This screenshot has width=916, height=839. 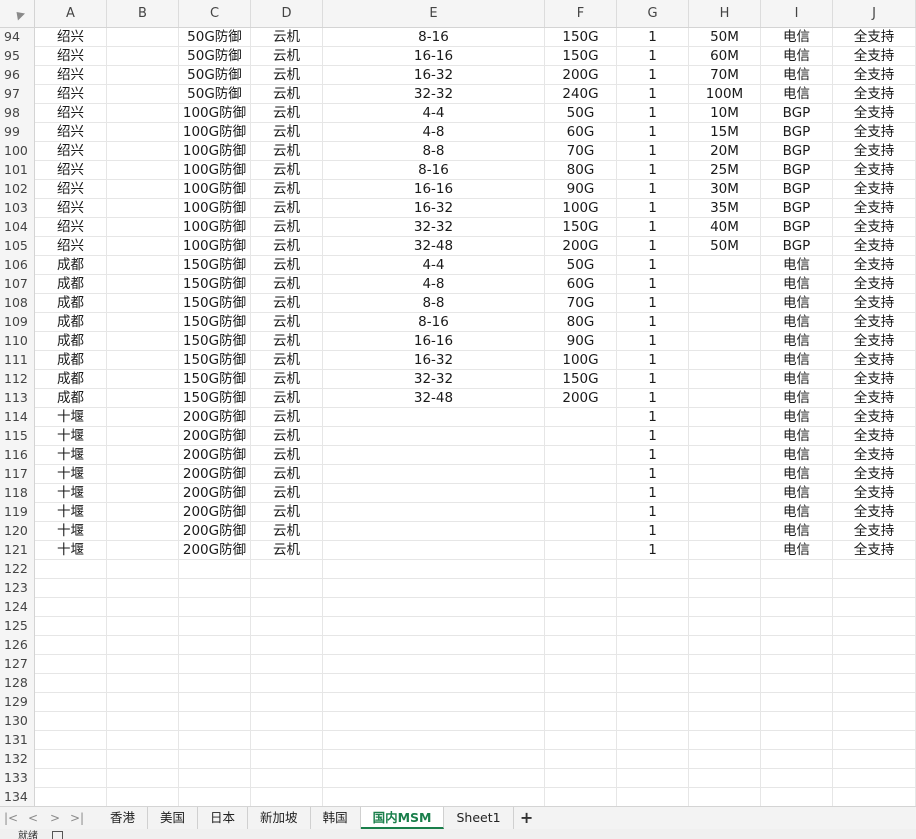 What do you see at coordinates (434, 246) in the screenshot?
I see `cell-e: 32-48` at bounding box center [434, 246].